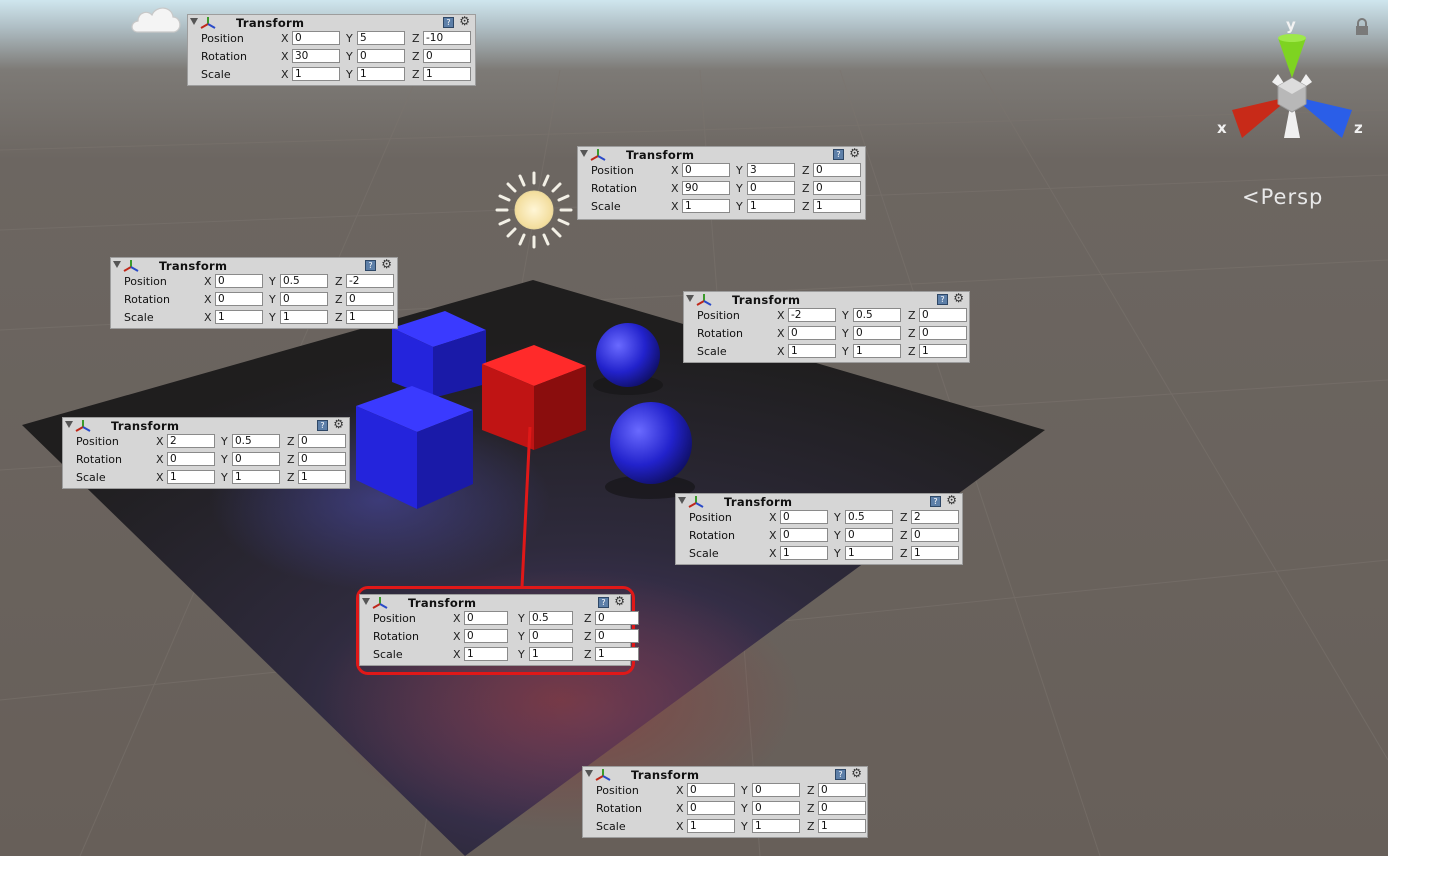  Describe the element at coordinates (1292, 85) in the screenshot. I see `axis-gizmo-icon: y x z` at that location.